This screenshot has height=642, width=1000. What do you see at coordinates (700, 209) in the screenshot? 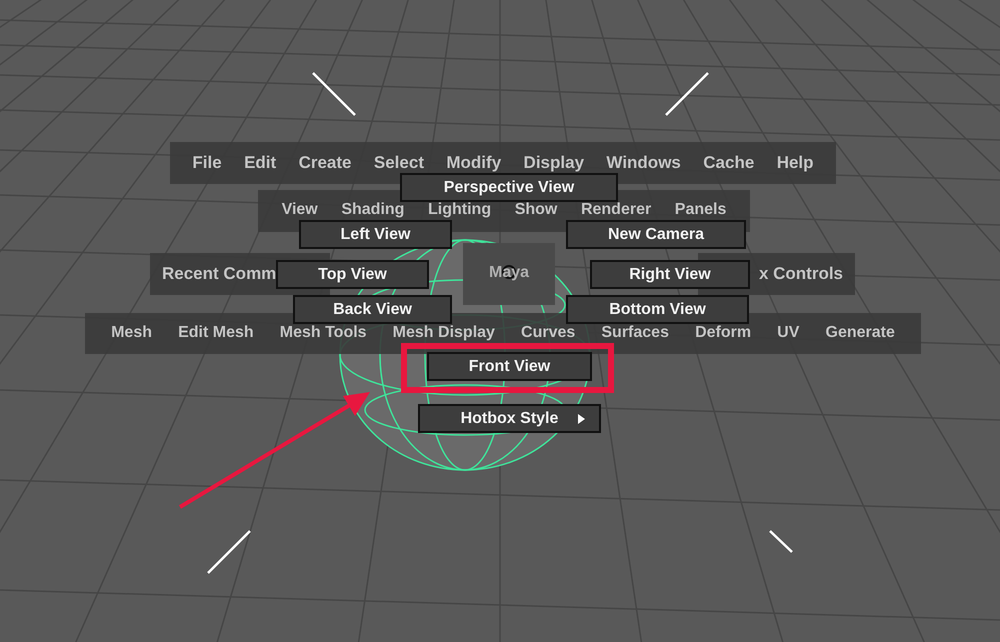
I see `menu-item: Panels` at bounding box center [700, 209].